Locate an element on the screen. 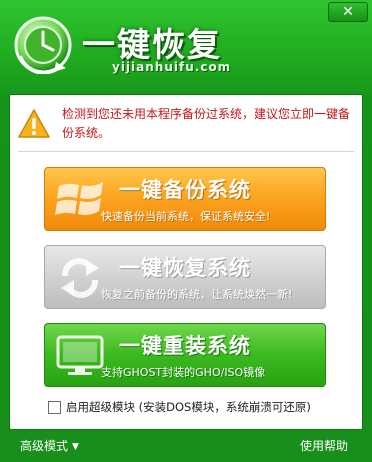 The image size is (372, 462). reinstall-system-button: 一键重装系统 支持GHOST封装的GHO/ISO镜像 is located at coordinates (185, 355).